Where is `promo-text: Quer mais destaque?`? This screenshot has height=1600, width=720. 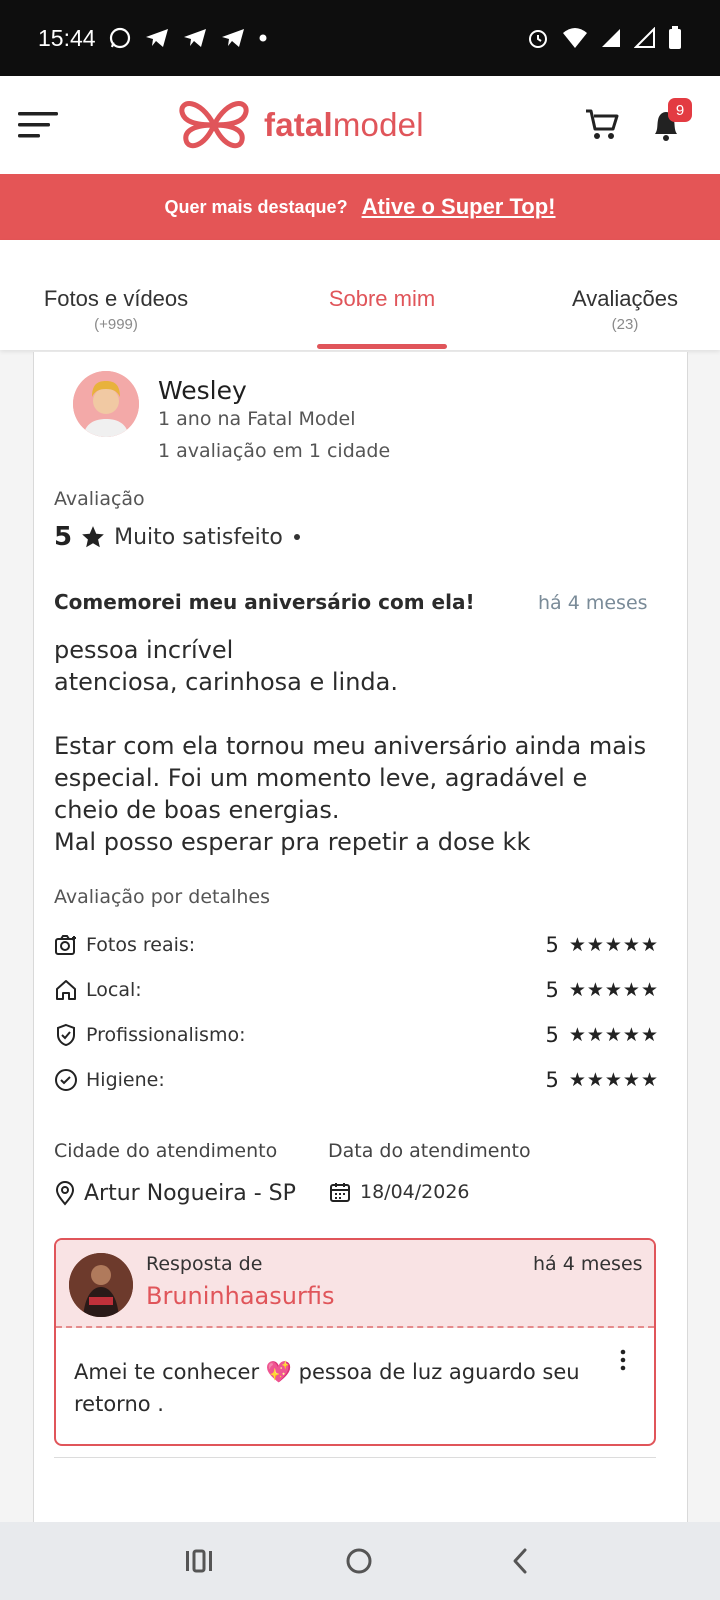 promo-text: Quer mais destaque? is located at coordinates (256, 206).